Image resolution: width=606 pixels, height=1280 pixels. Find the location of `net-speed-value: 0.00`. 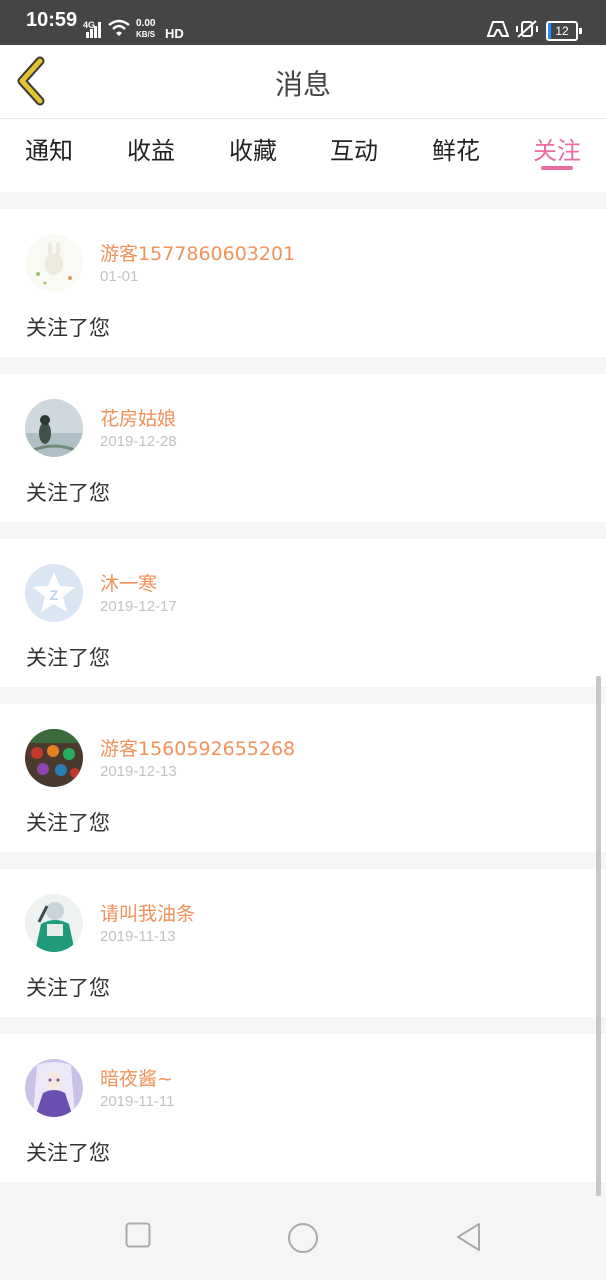

net-speed-value: 0.00 is located at coordinates (146, 23).